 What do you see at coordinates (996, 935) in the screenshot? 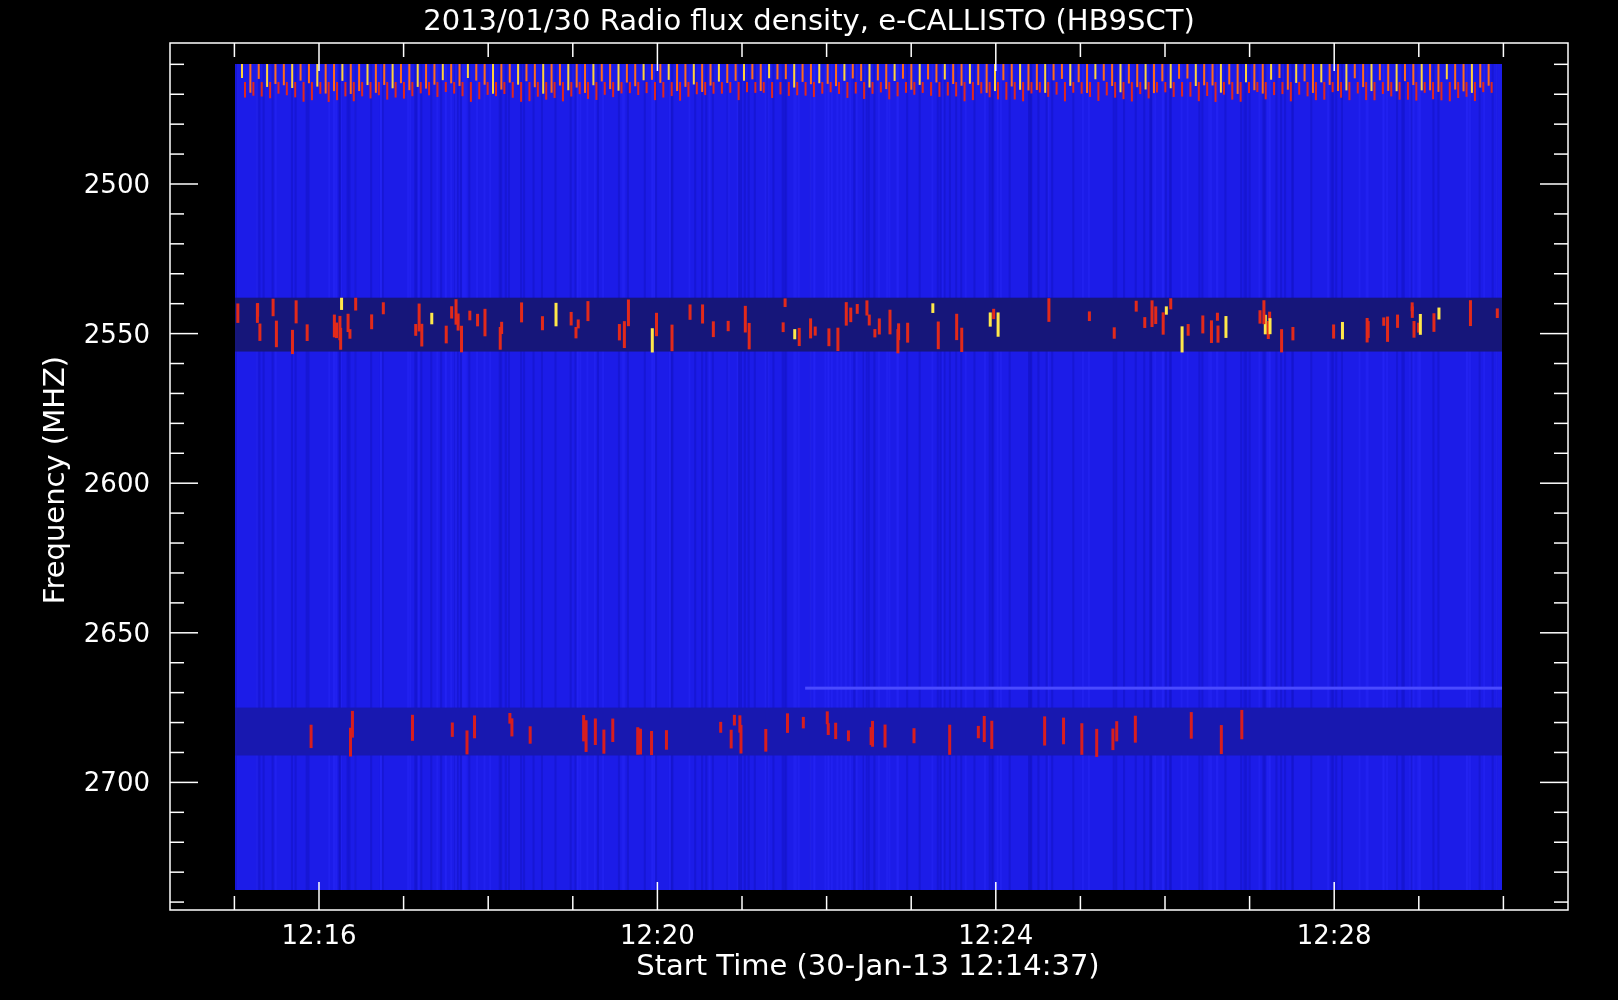
I see `x-tick-label: 12:24` at bounding box center [996, 935].